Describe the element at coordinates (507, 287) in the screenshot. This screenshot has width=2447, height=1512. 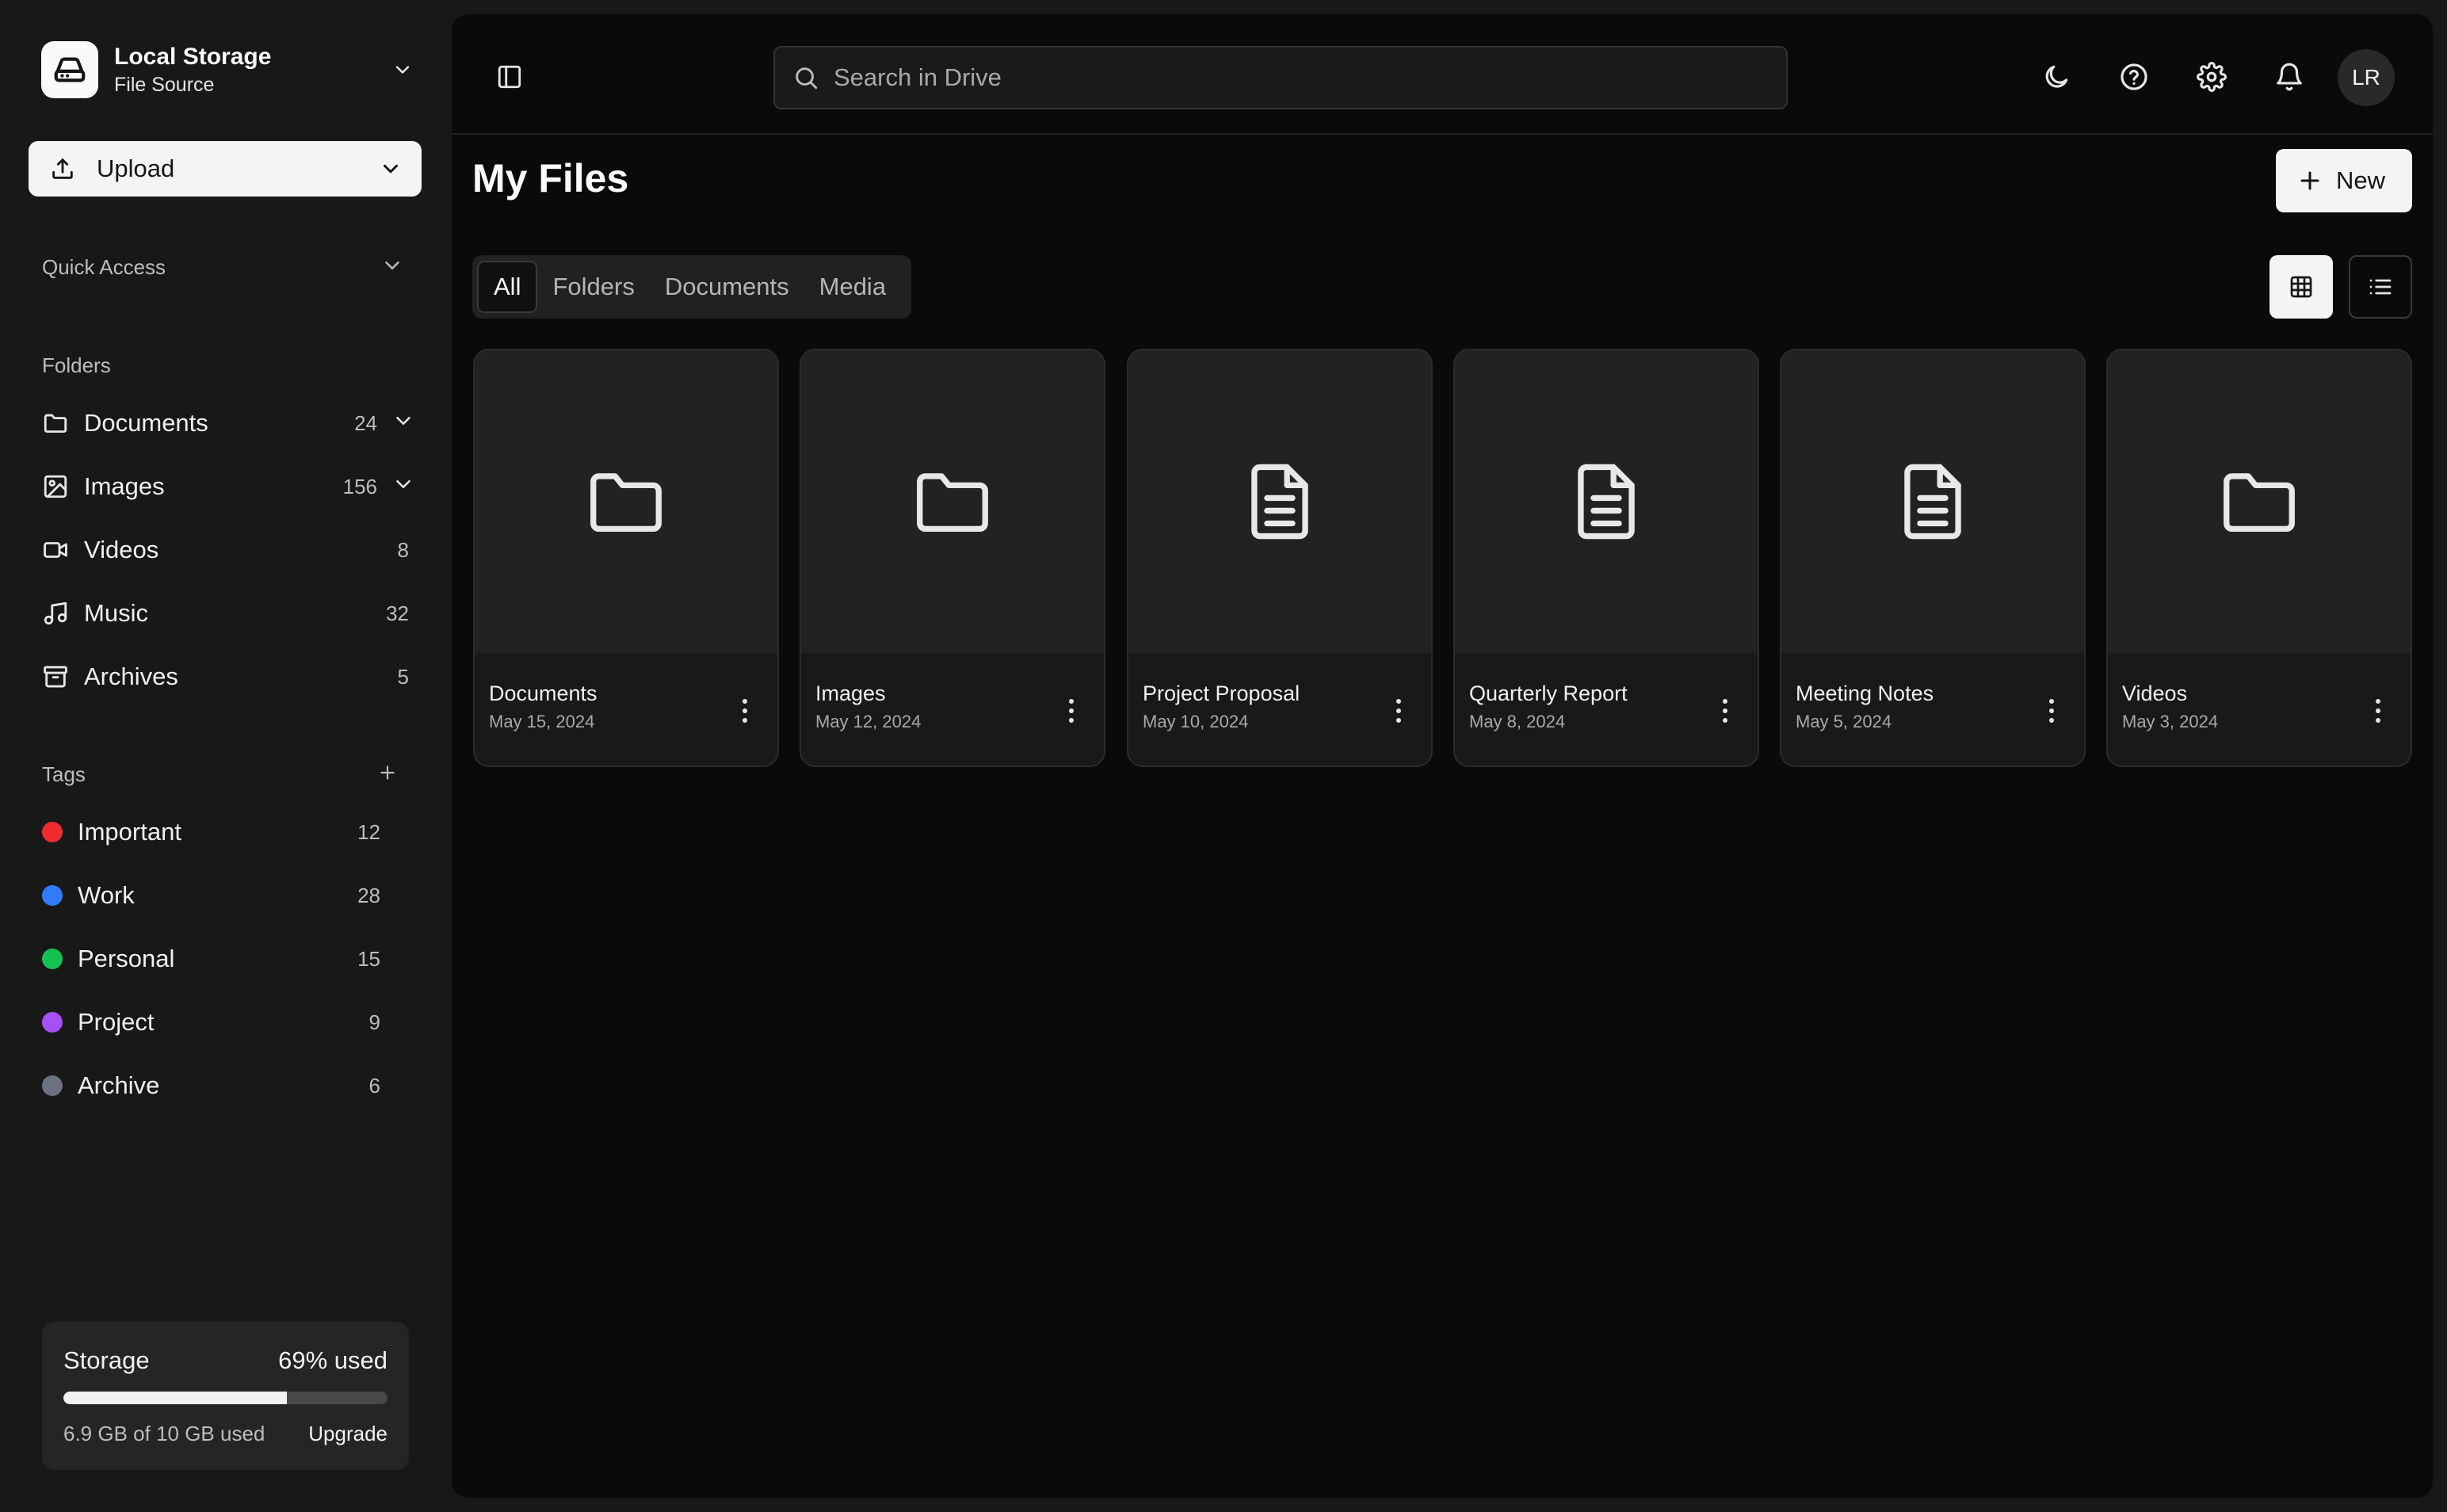
I see `filter-tab-all: All` at that location.